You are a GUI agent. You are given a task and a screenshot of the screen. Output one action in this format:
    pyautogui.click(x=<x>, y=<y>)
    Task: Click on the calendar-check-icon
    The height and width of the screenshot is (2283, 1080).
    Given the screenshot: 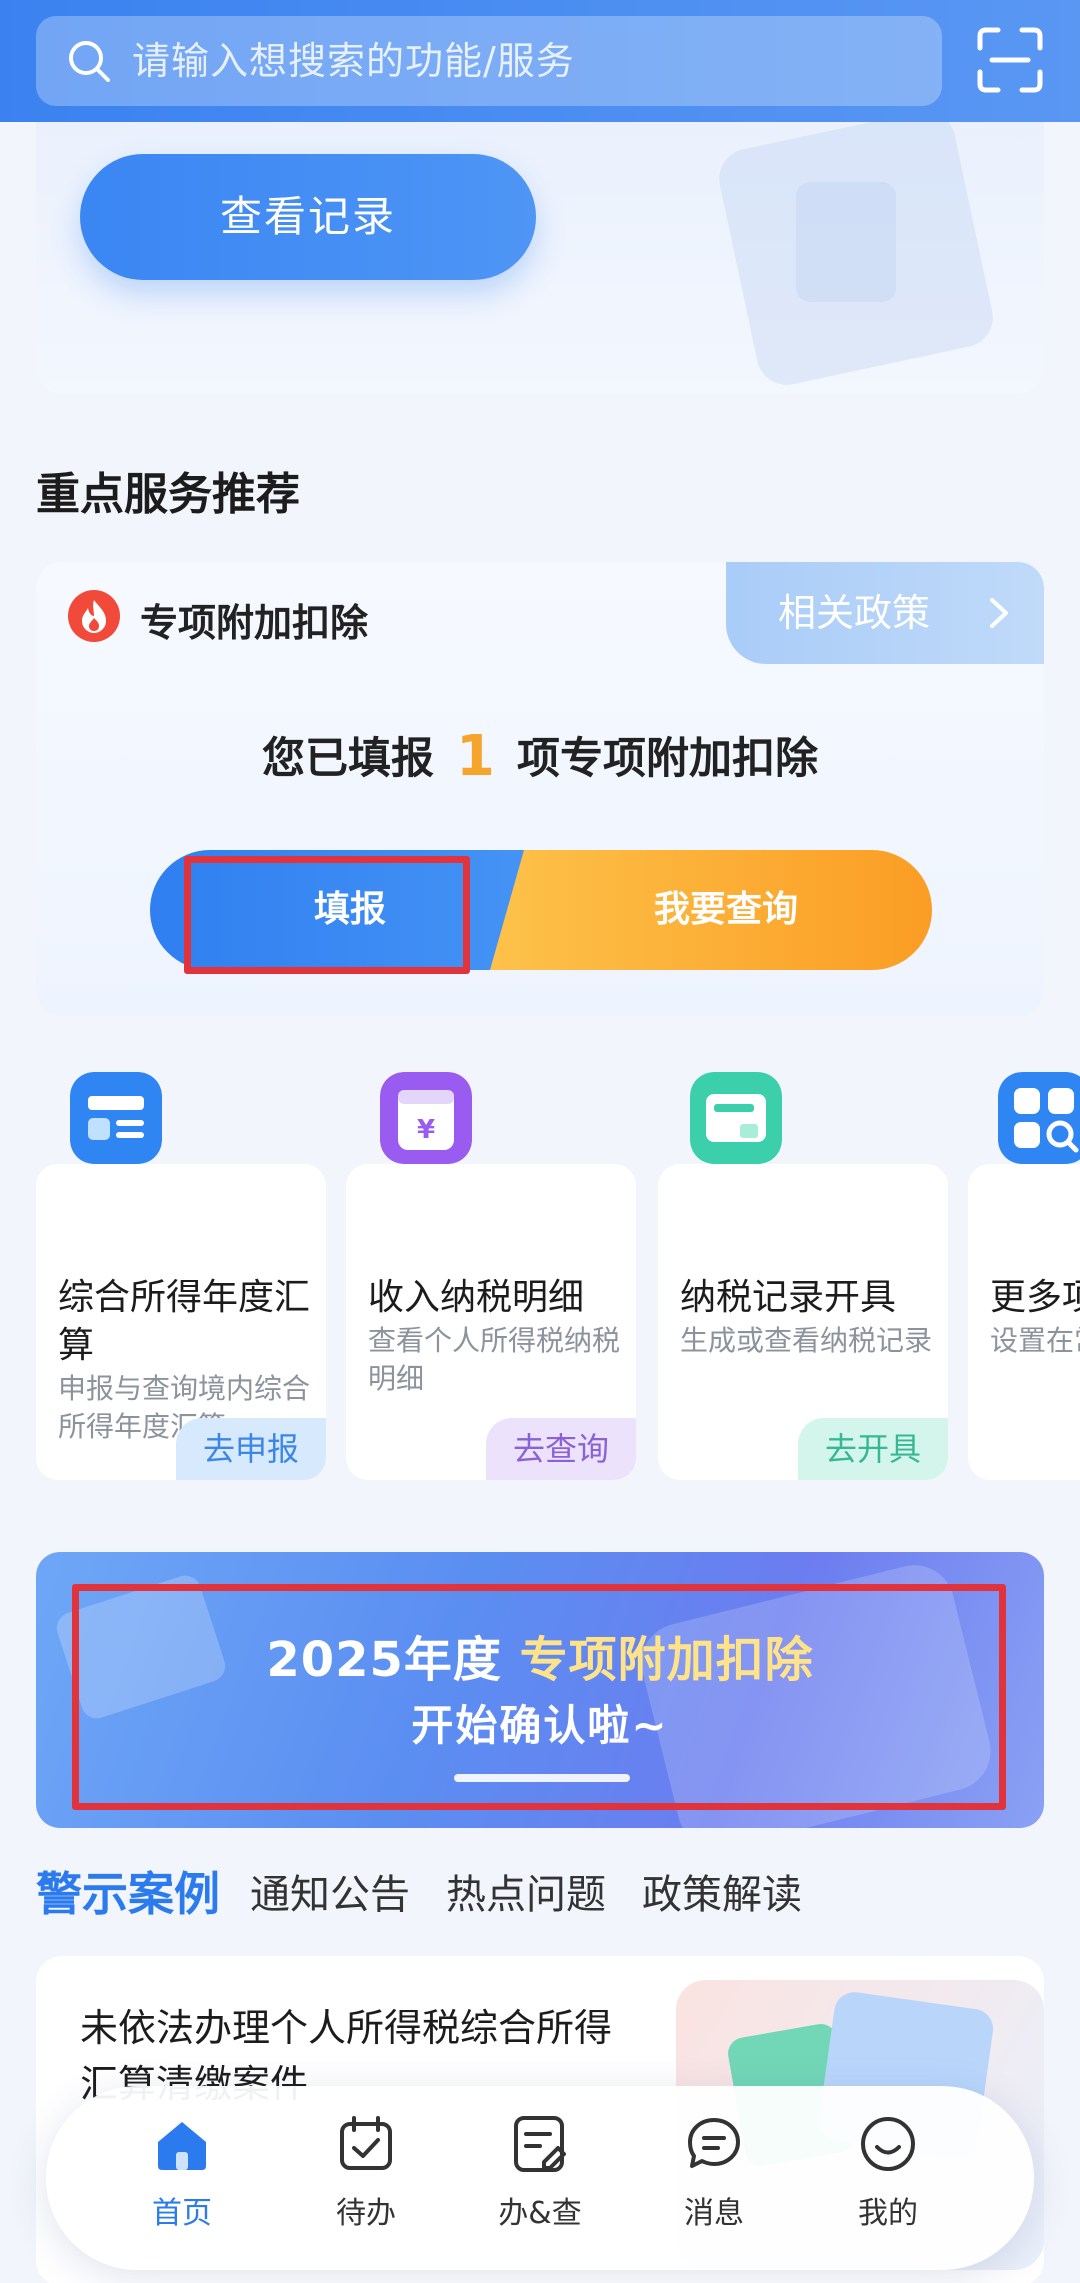 What is the action you would take?
    pyautogui.click(x=366, y=2143)
    